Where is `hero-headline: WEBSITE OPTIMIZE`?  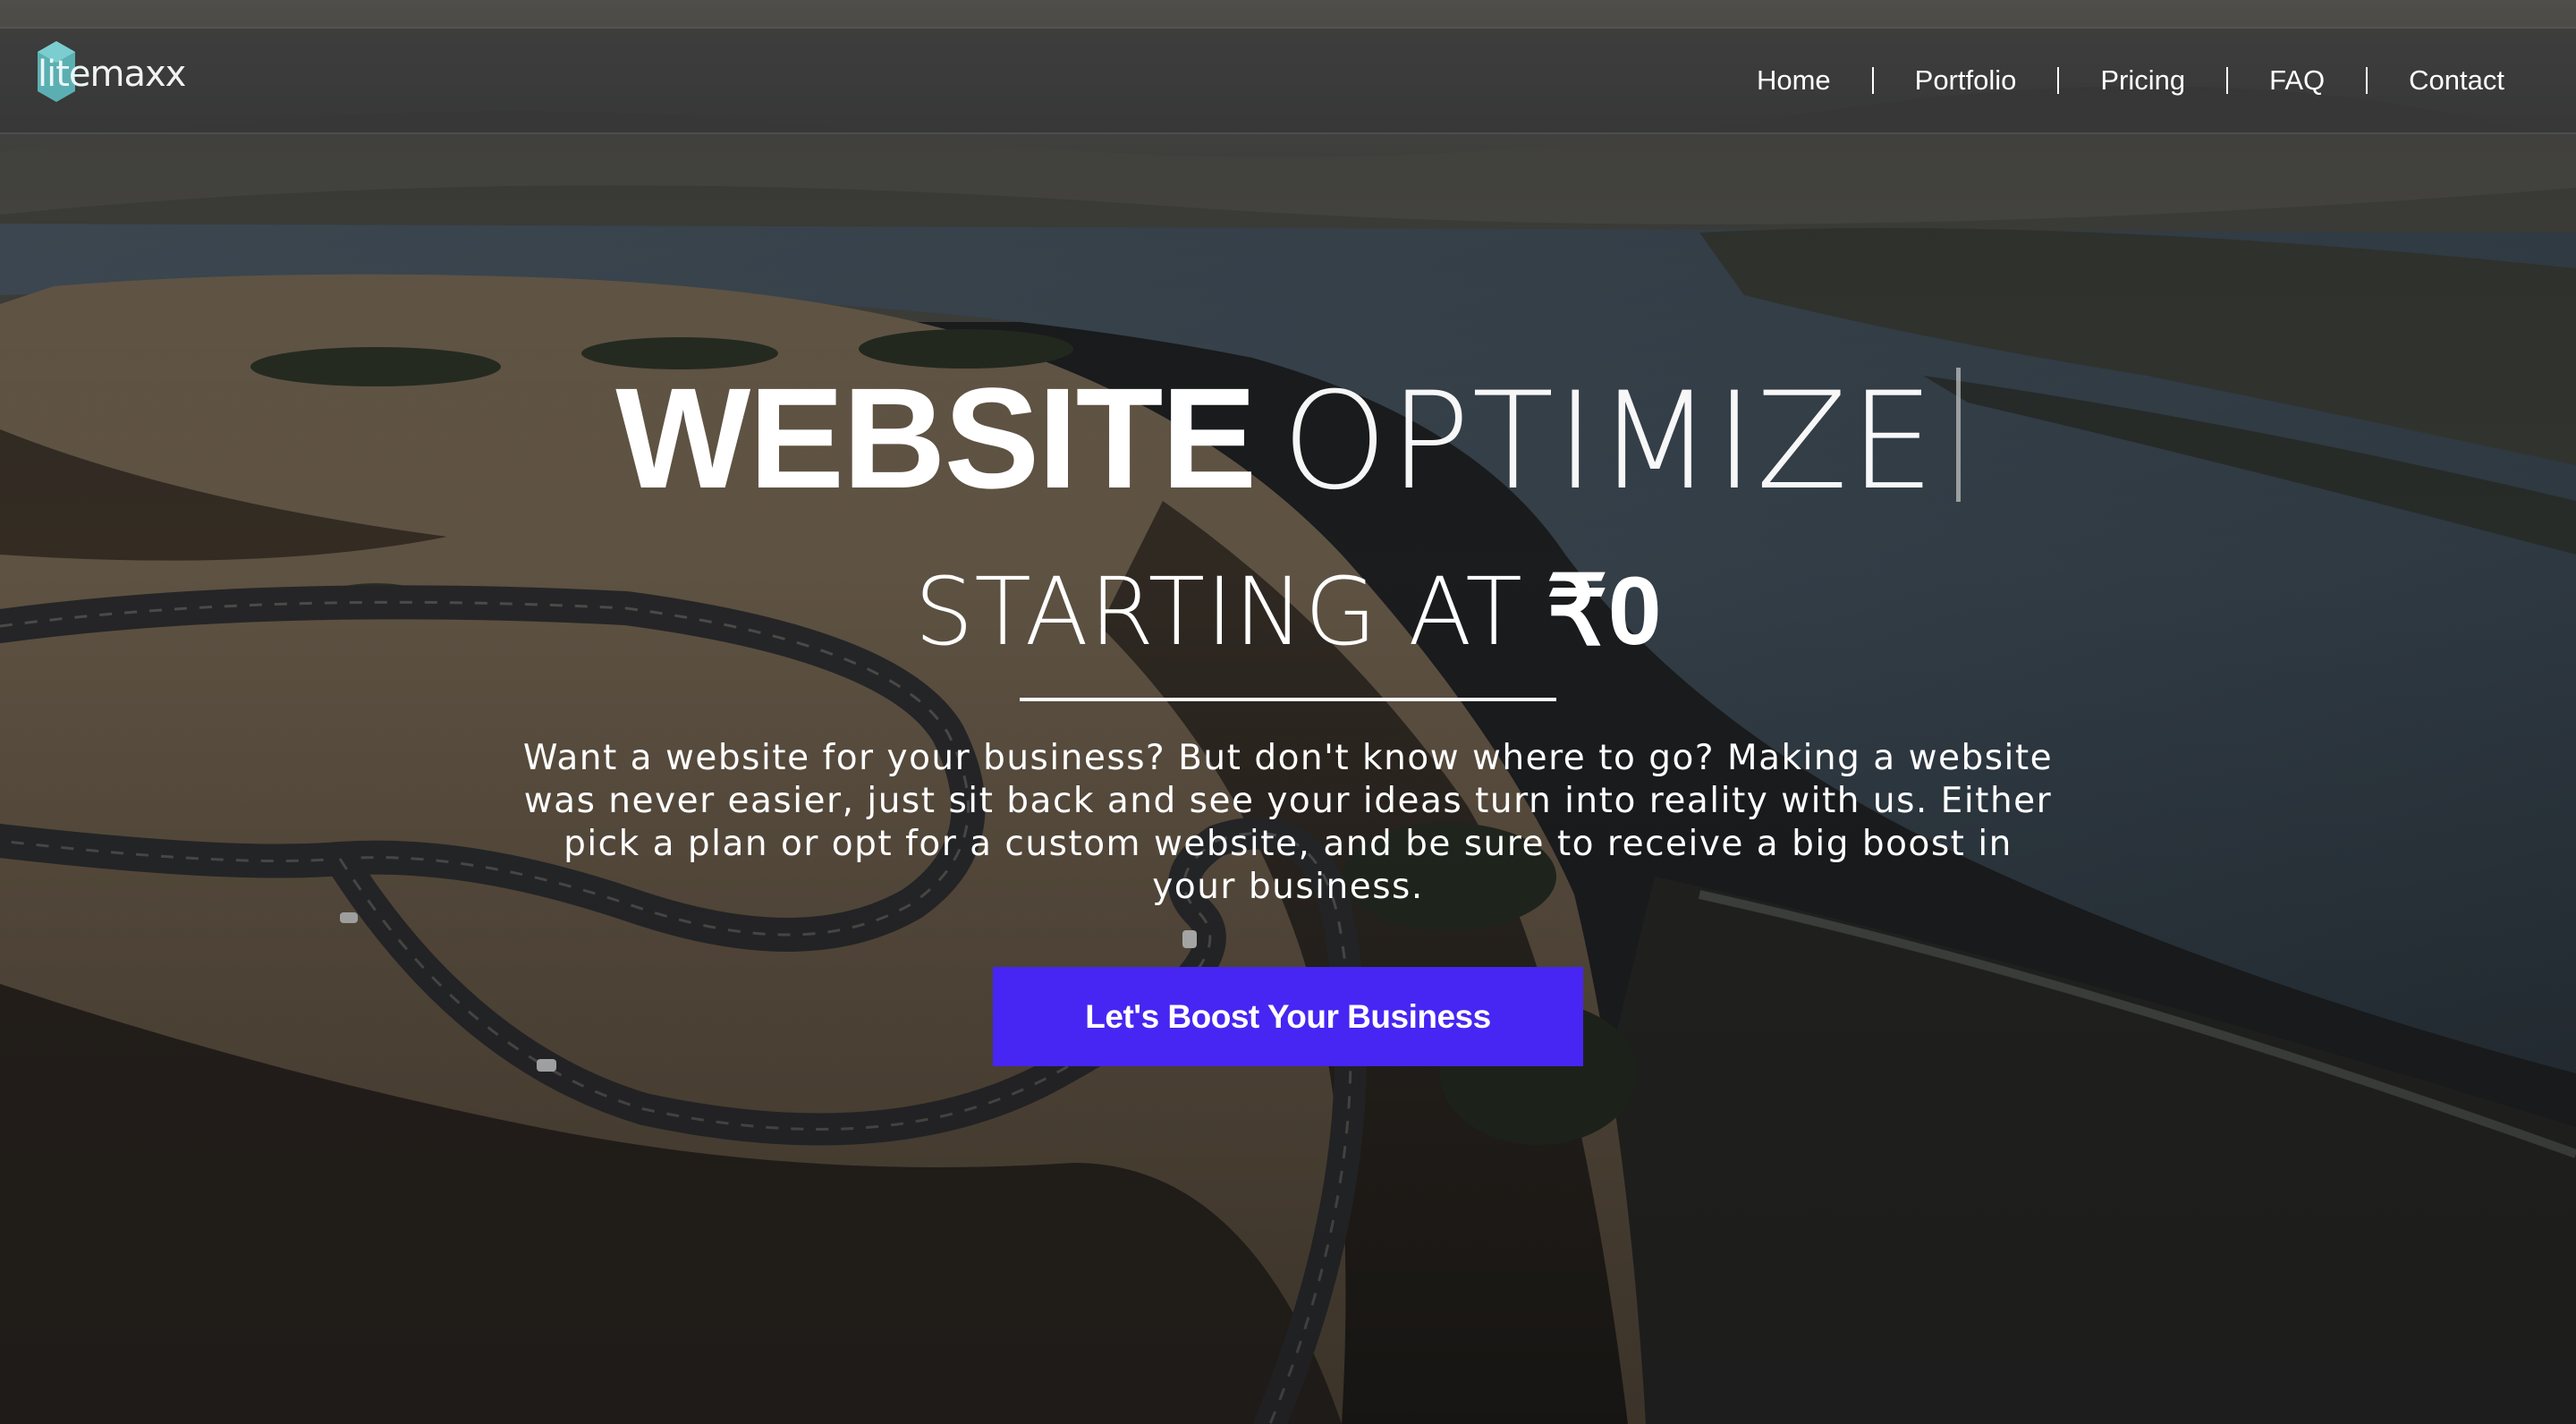
hero-headline: WEBSITE OPTIMIZE is located at coordinates (1288, 438).